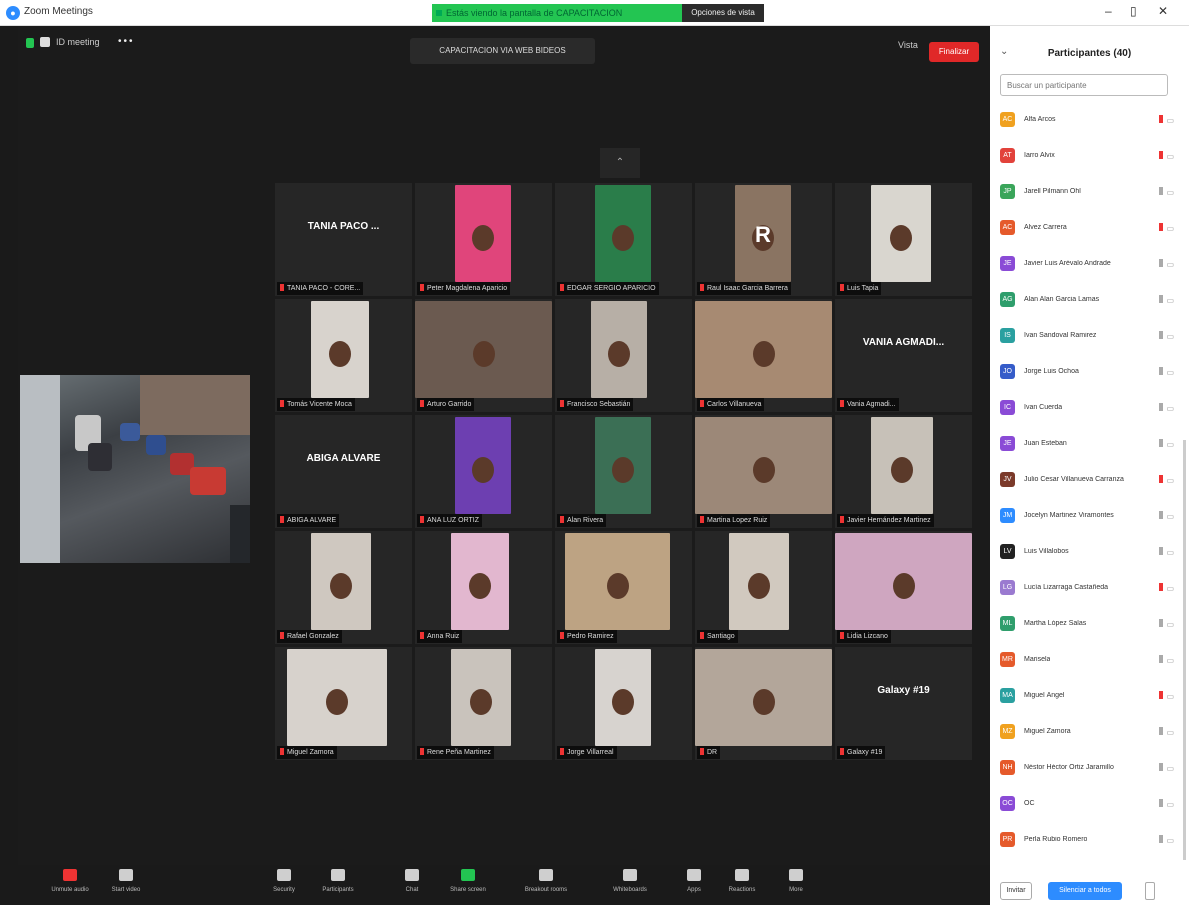 The height and width of the screenshot is (905, 1189). Describe the element at coordinates (903, 239) in the screenshot. I see `participant-tile: Luis Tapia` at that location.